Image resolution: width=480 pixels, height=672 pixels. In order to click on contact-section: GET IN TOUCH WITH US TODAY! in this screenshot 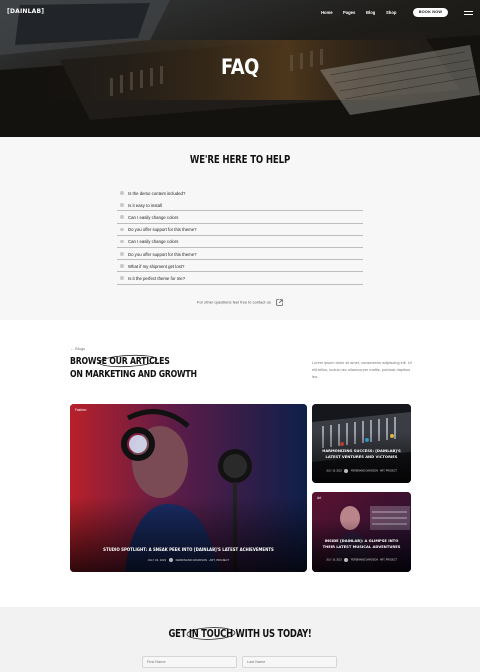, I will do `click(240, 639)`.